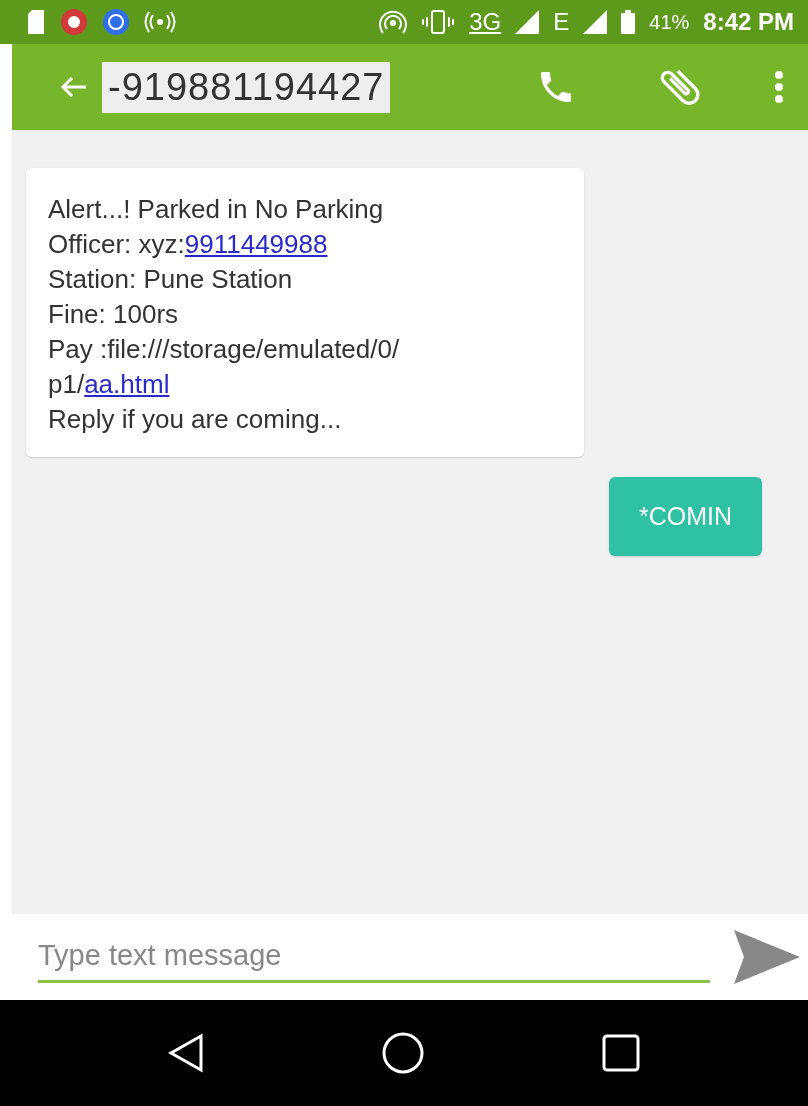 This screenshot has width=808, height=1106. I want to click on message-link: 9911449988, so click(256, 244).